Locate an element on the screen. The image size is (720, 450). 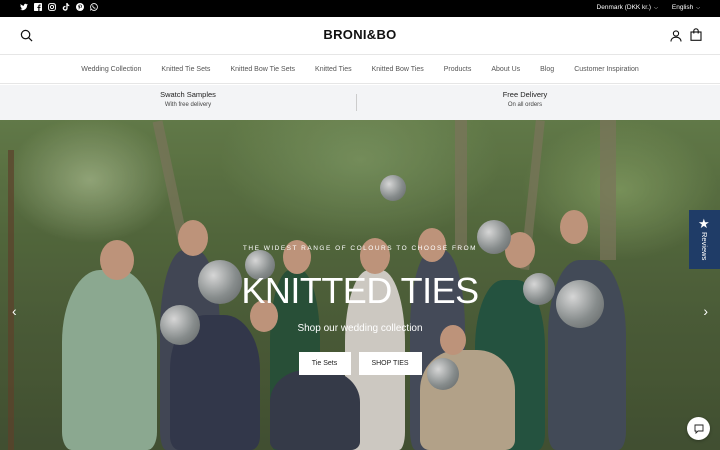
social-links is located at coordinates (59, 7).